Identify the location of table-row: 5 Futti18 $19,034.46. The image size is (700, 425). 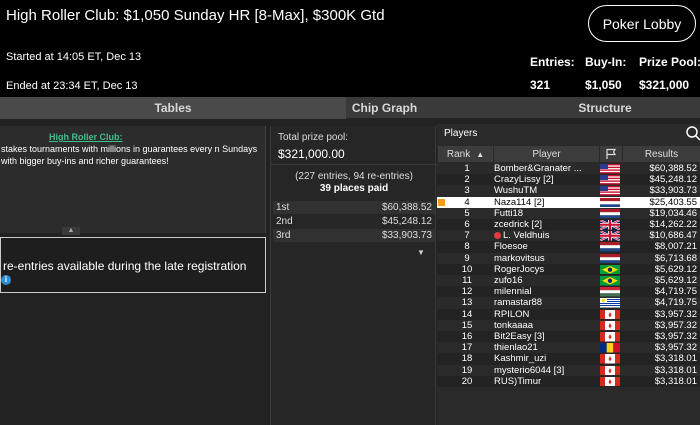
(568, 213).